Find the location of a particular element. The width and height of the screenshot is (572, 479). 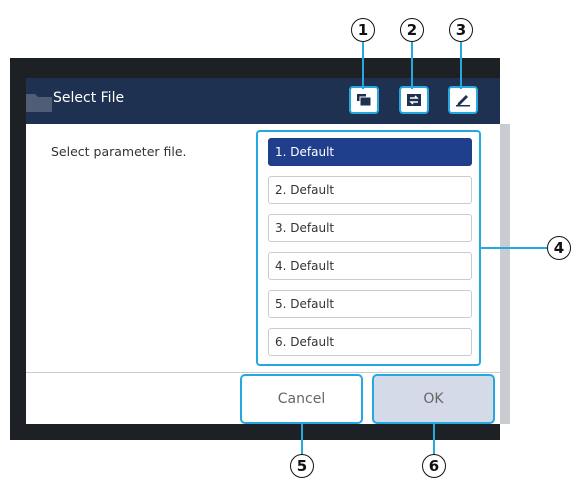

prompt-text: Select parameter file. is located at coordinates (119, 151).